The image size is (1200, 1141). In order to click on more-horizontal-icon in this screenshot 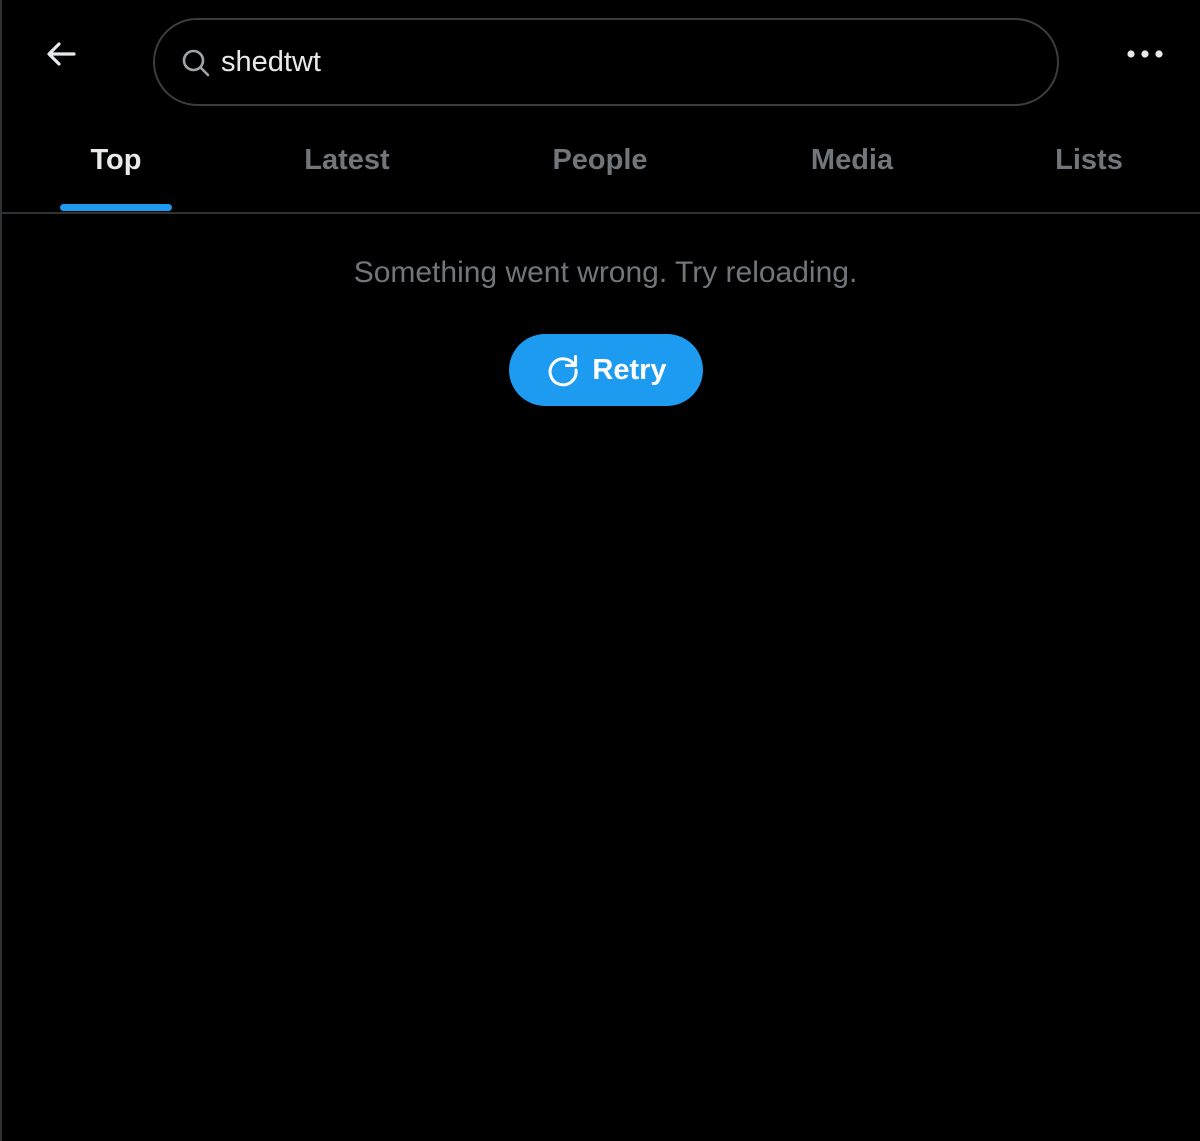, I will do `click(1145, 54)`.